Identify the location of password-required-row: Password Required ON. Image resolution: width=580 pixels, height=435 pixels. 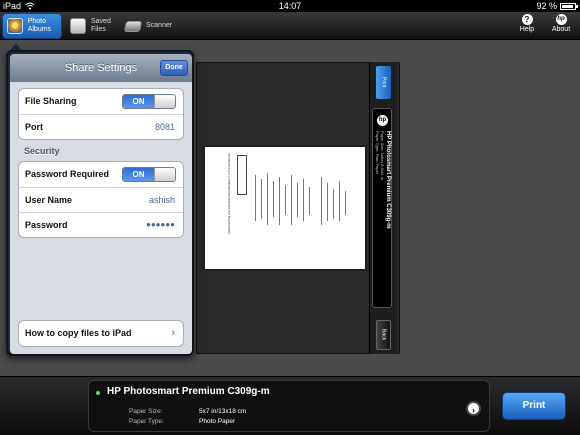
(101, 174).